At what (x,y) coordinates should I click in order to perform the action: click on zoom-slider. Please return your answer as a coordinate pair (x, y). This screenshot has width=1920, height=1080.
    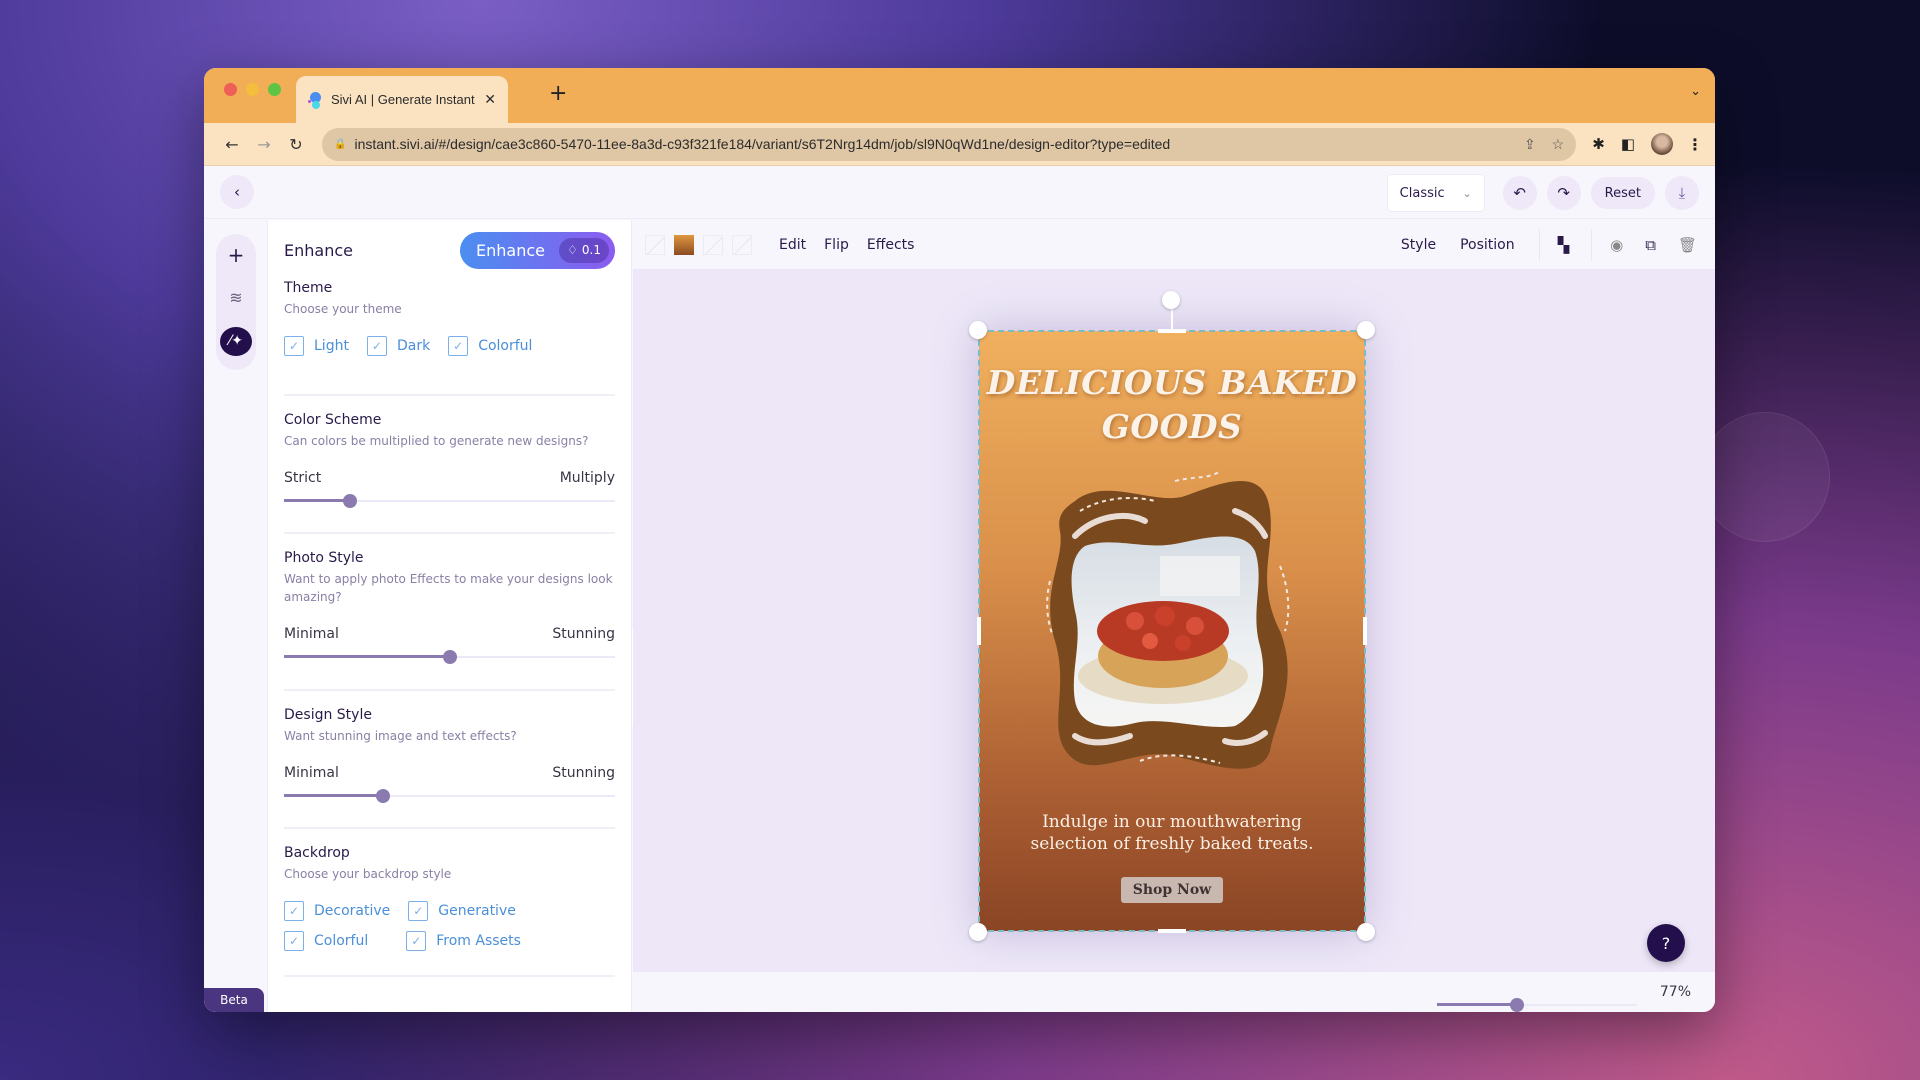
    Looking at the image, I should click on (1537, 1005).